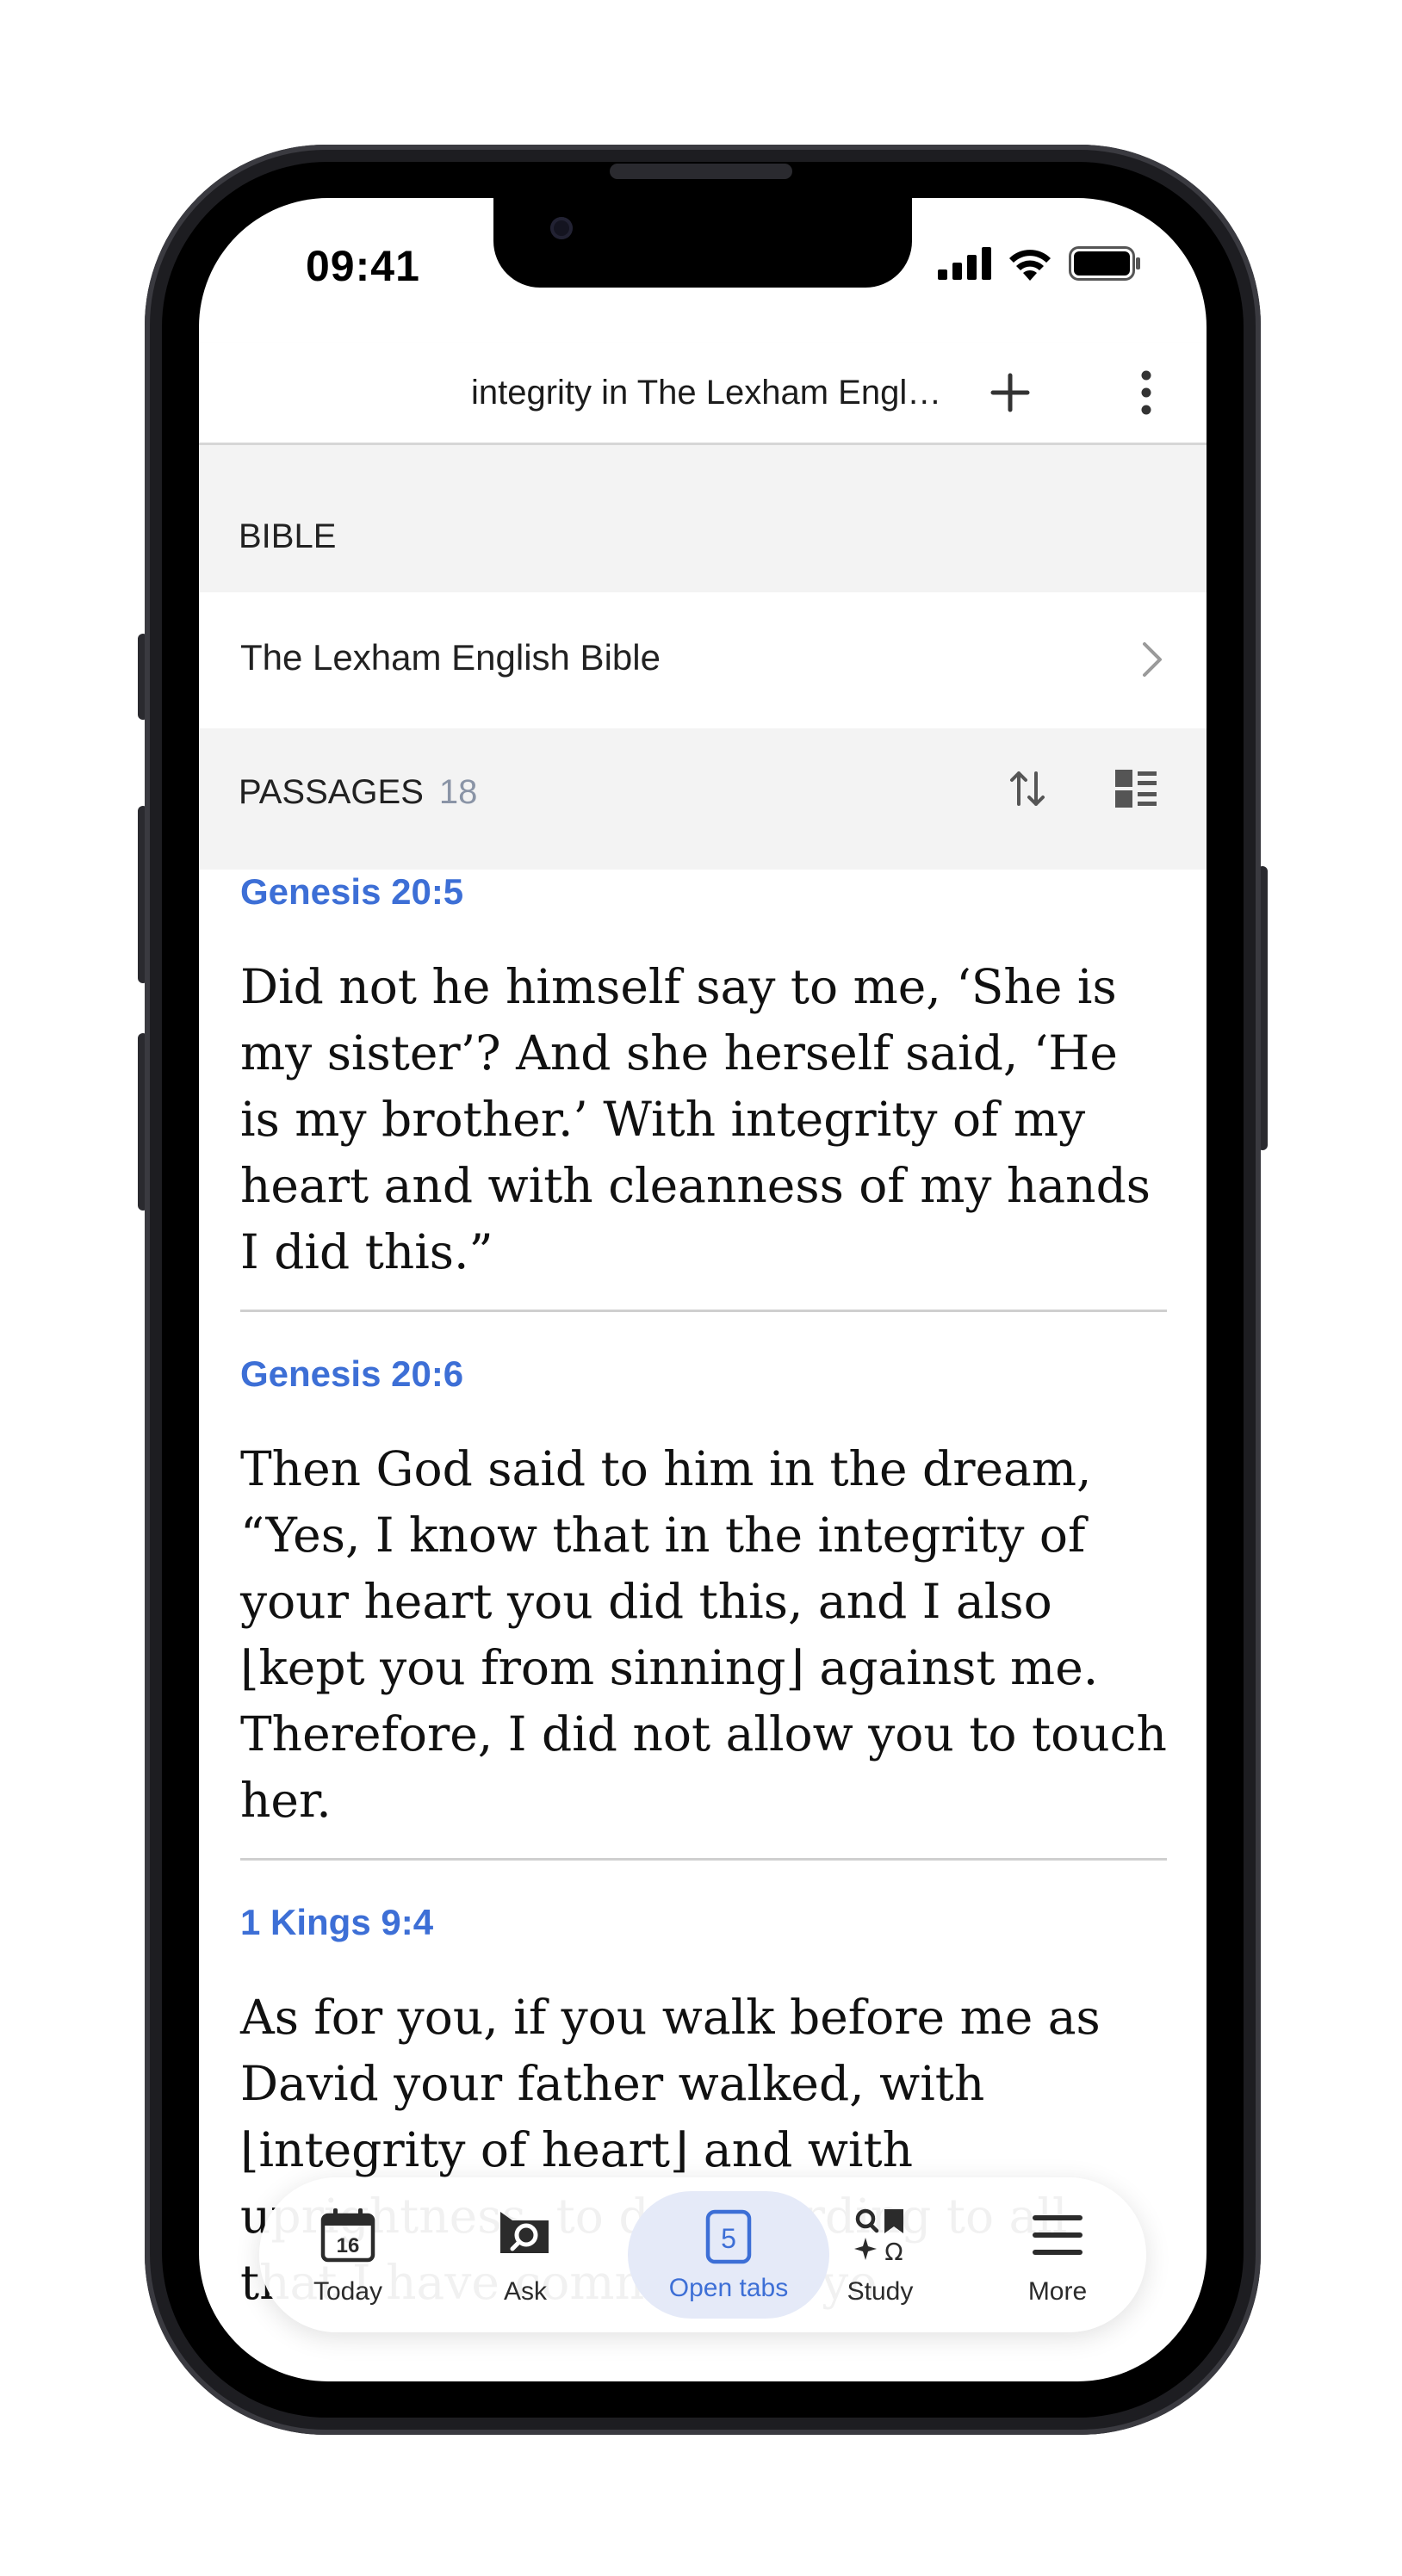 The width and height of the screenshot is (1402, 2576). Describe the element at coordinates (525, 2233) in the screenshot. I see `ask-search-icon` at that location.